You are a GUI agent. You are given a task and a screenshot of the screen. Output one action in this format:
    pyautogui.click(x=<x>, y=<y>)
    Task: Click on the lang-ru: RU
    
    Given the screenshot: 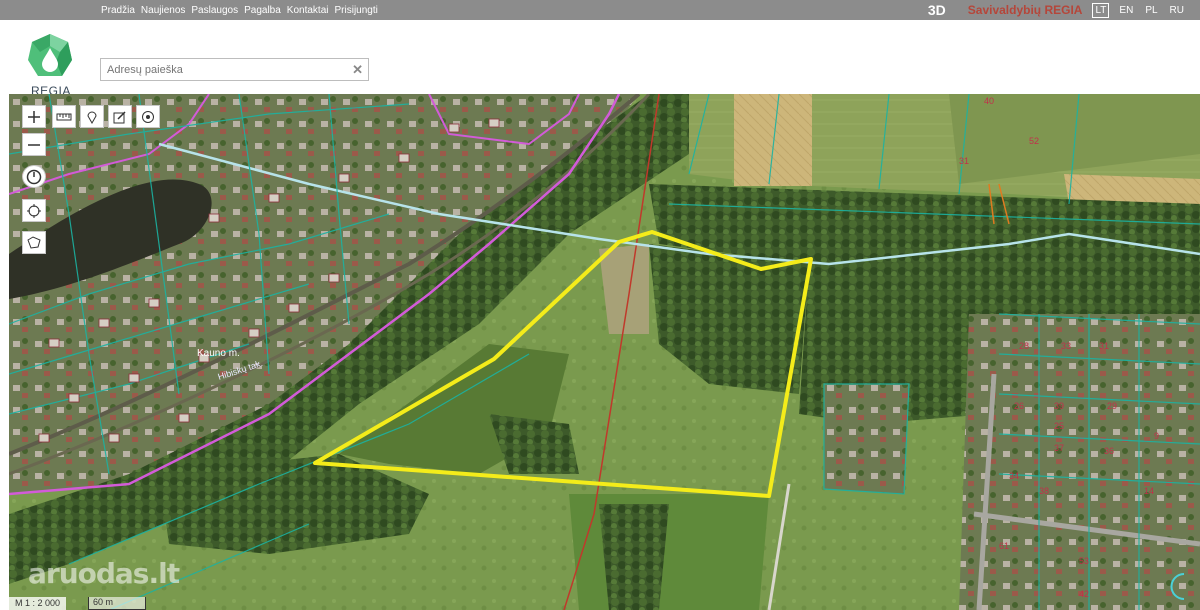 What is the action you would take?
    pyautogui.click(x=1177, y=10)
    